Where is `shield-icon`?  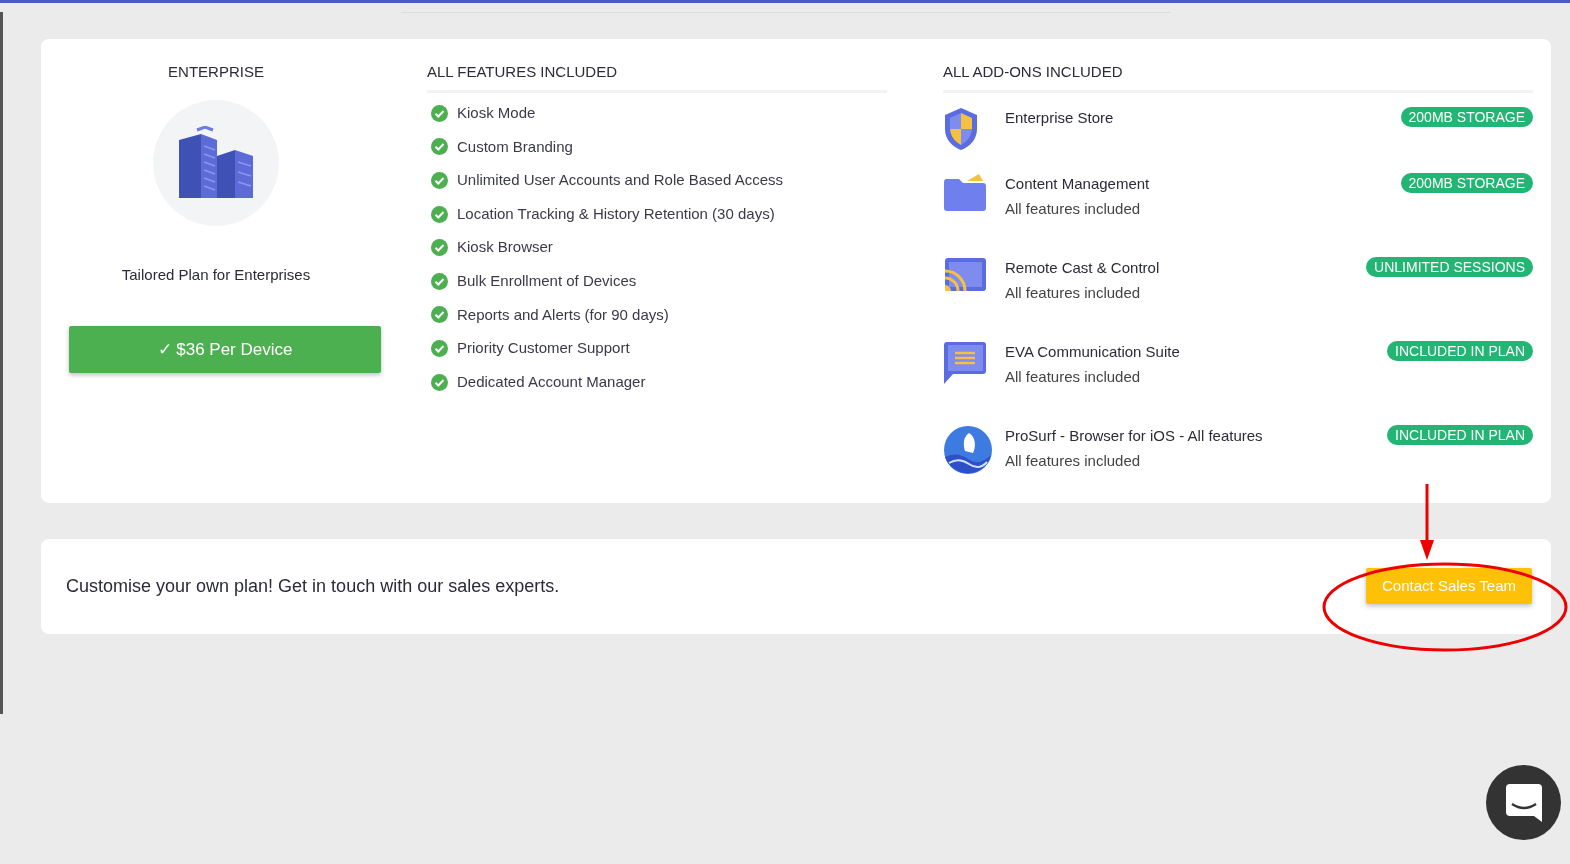 shield-icon is located at coordinates (961, 128).